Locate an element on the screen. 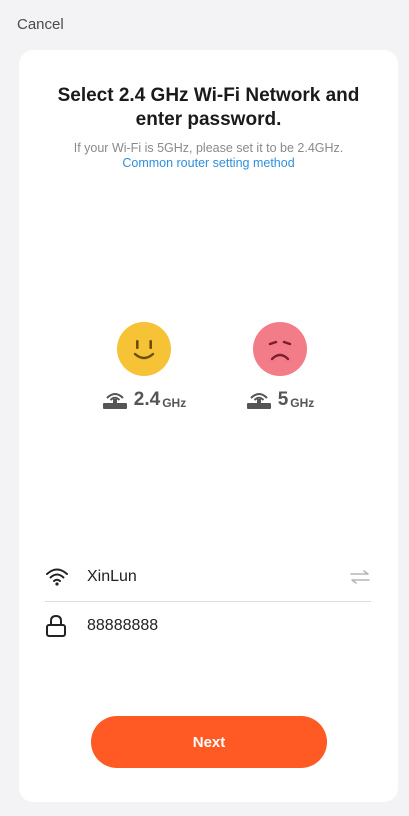 Image resolution: width=409 pixels, height=816 pixels. wifi-name-value: XinLun is located at coordinates (218, 577).